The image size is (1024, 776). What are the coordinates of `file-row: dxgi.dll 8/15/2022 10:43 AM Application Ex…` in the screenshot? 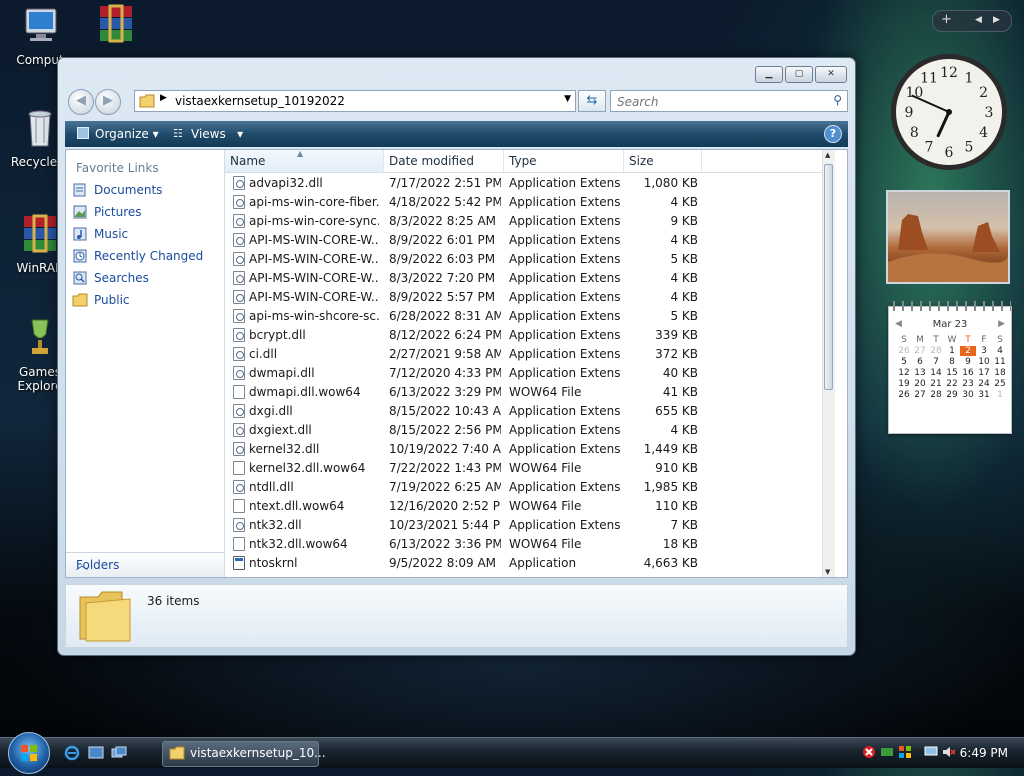 It's located at (530, 411).